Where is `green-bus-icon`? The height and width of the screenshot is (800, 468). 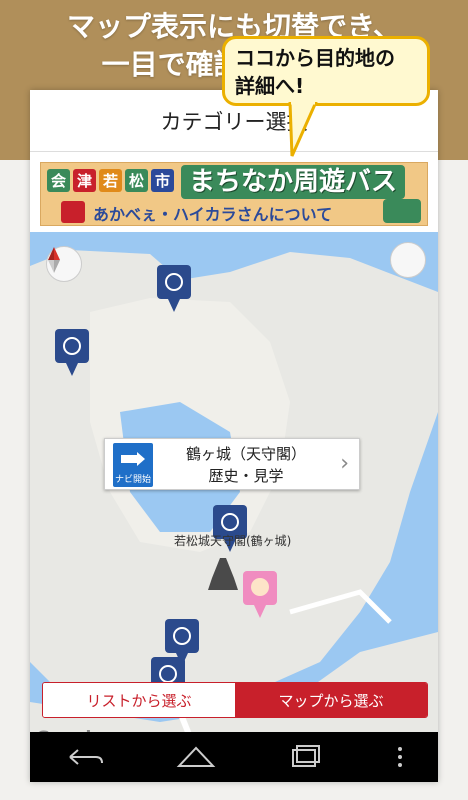
green-bus-icon is located at coordinates (402, 211).